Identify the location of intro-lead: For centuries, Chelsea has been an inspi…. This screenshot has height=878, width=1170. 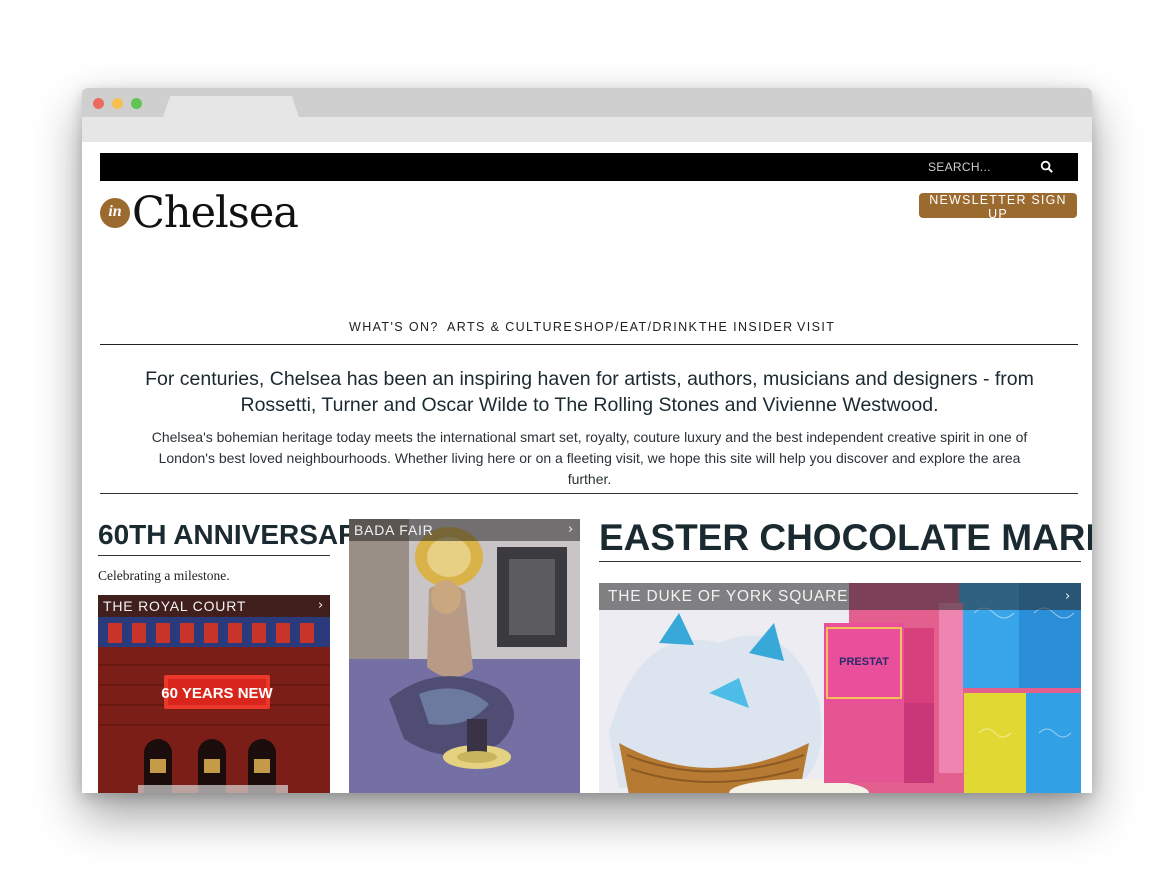
(589, 392).